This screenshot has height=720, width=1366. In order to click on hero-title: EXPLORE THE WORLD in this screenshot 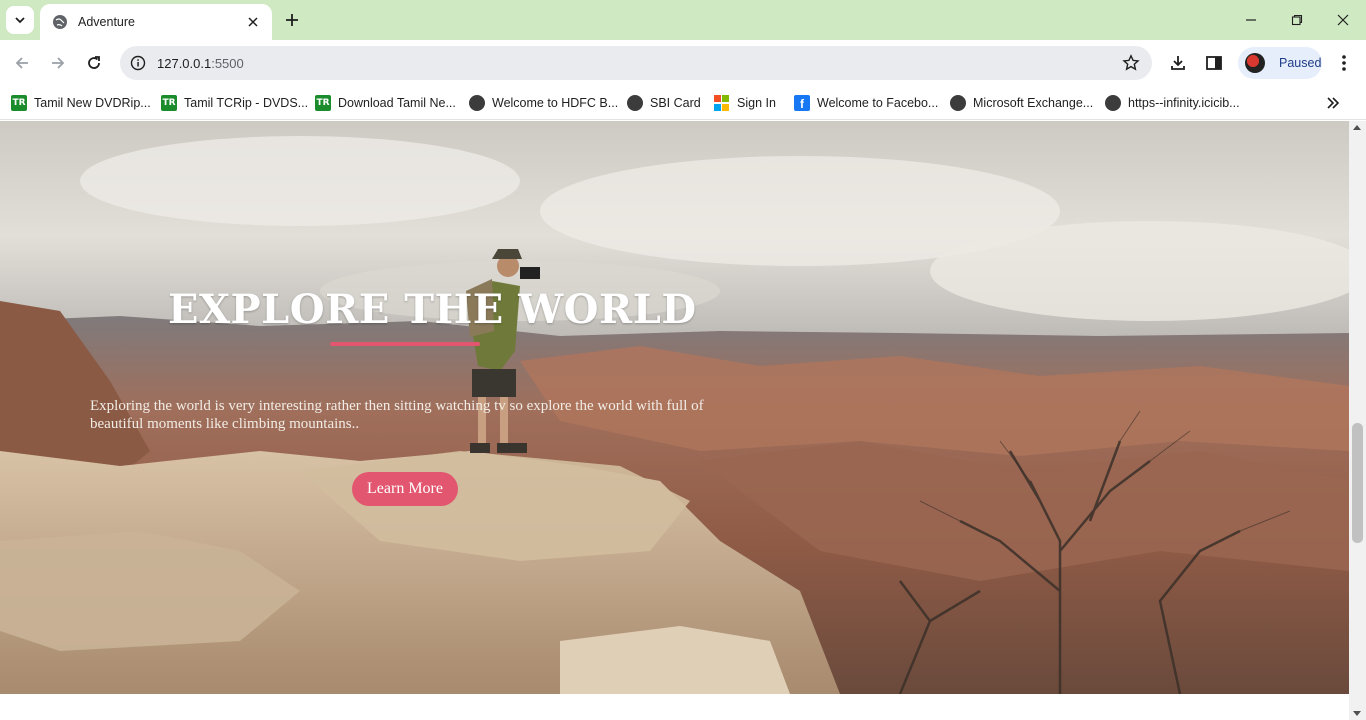, I will do `click(432, 309)`.